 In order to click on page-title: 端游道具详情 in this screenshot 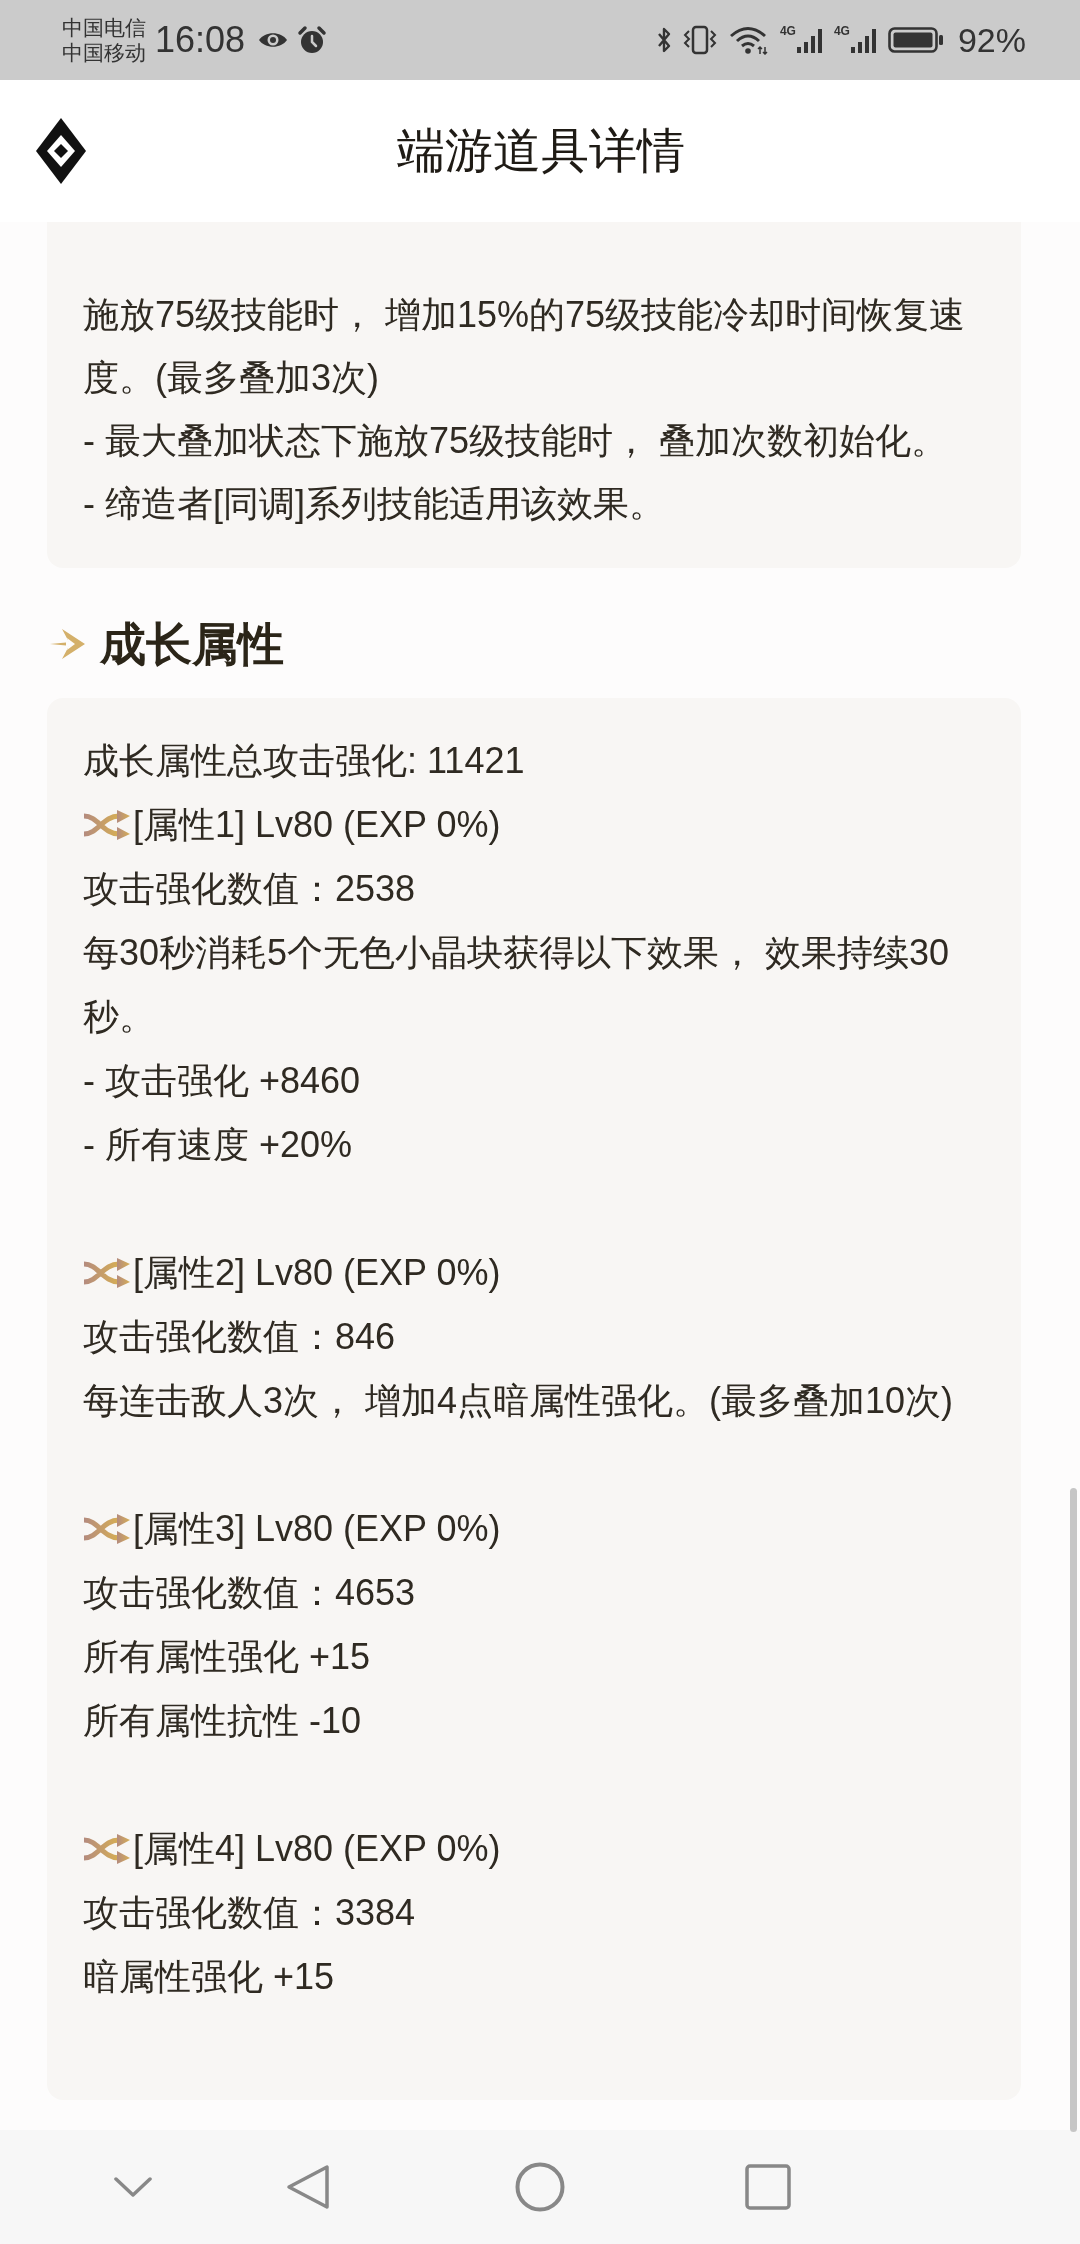, I will do `click(541, 151)`.